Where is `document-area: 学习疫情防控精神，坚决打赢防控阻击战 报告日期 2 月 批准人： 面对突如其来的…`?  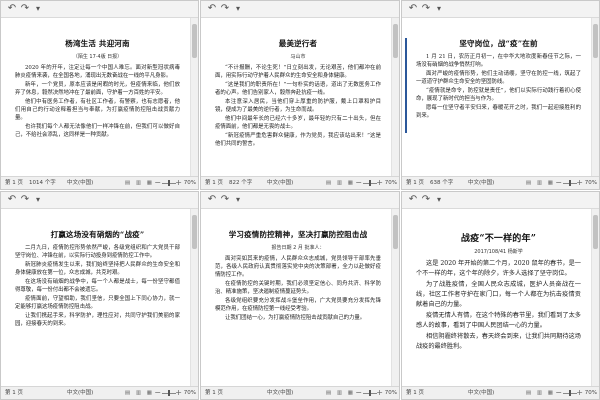
document-area: 学习疫情防控精神，坚决打赢防控阻击战 报告日期 2 月 批准人： 面对突如其来的… is located at coordinates (296, 297).